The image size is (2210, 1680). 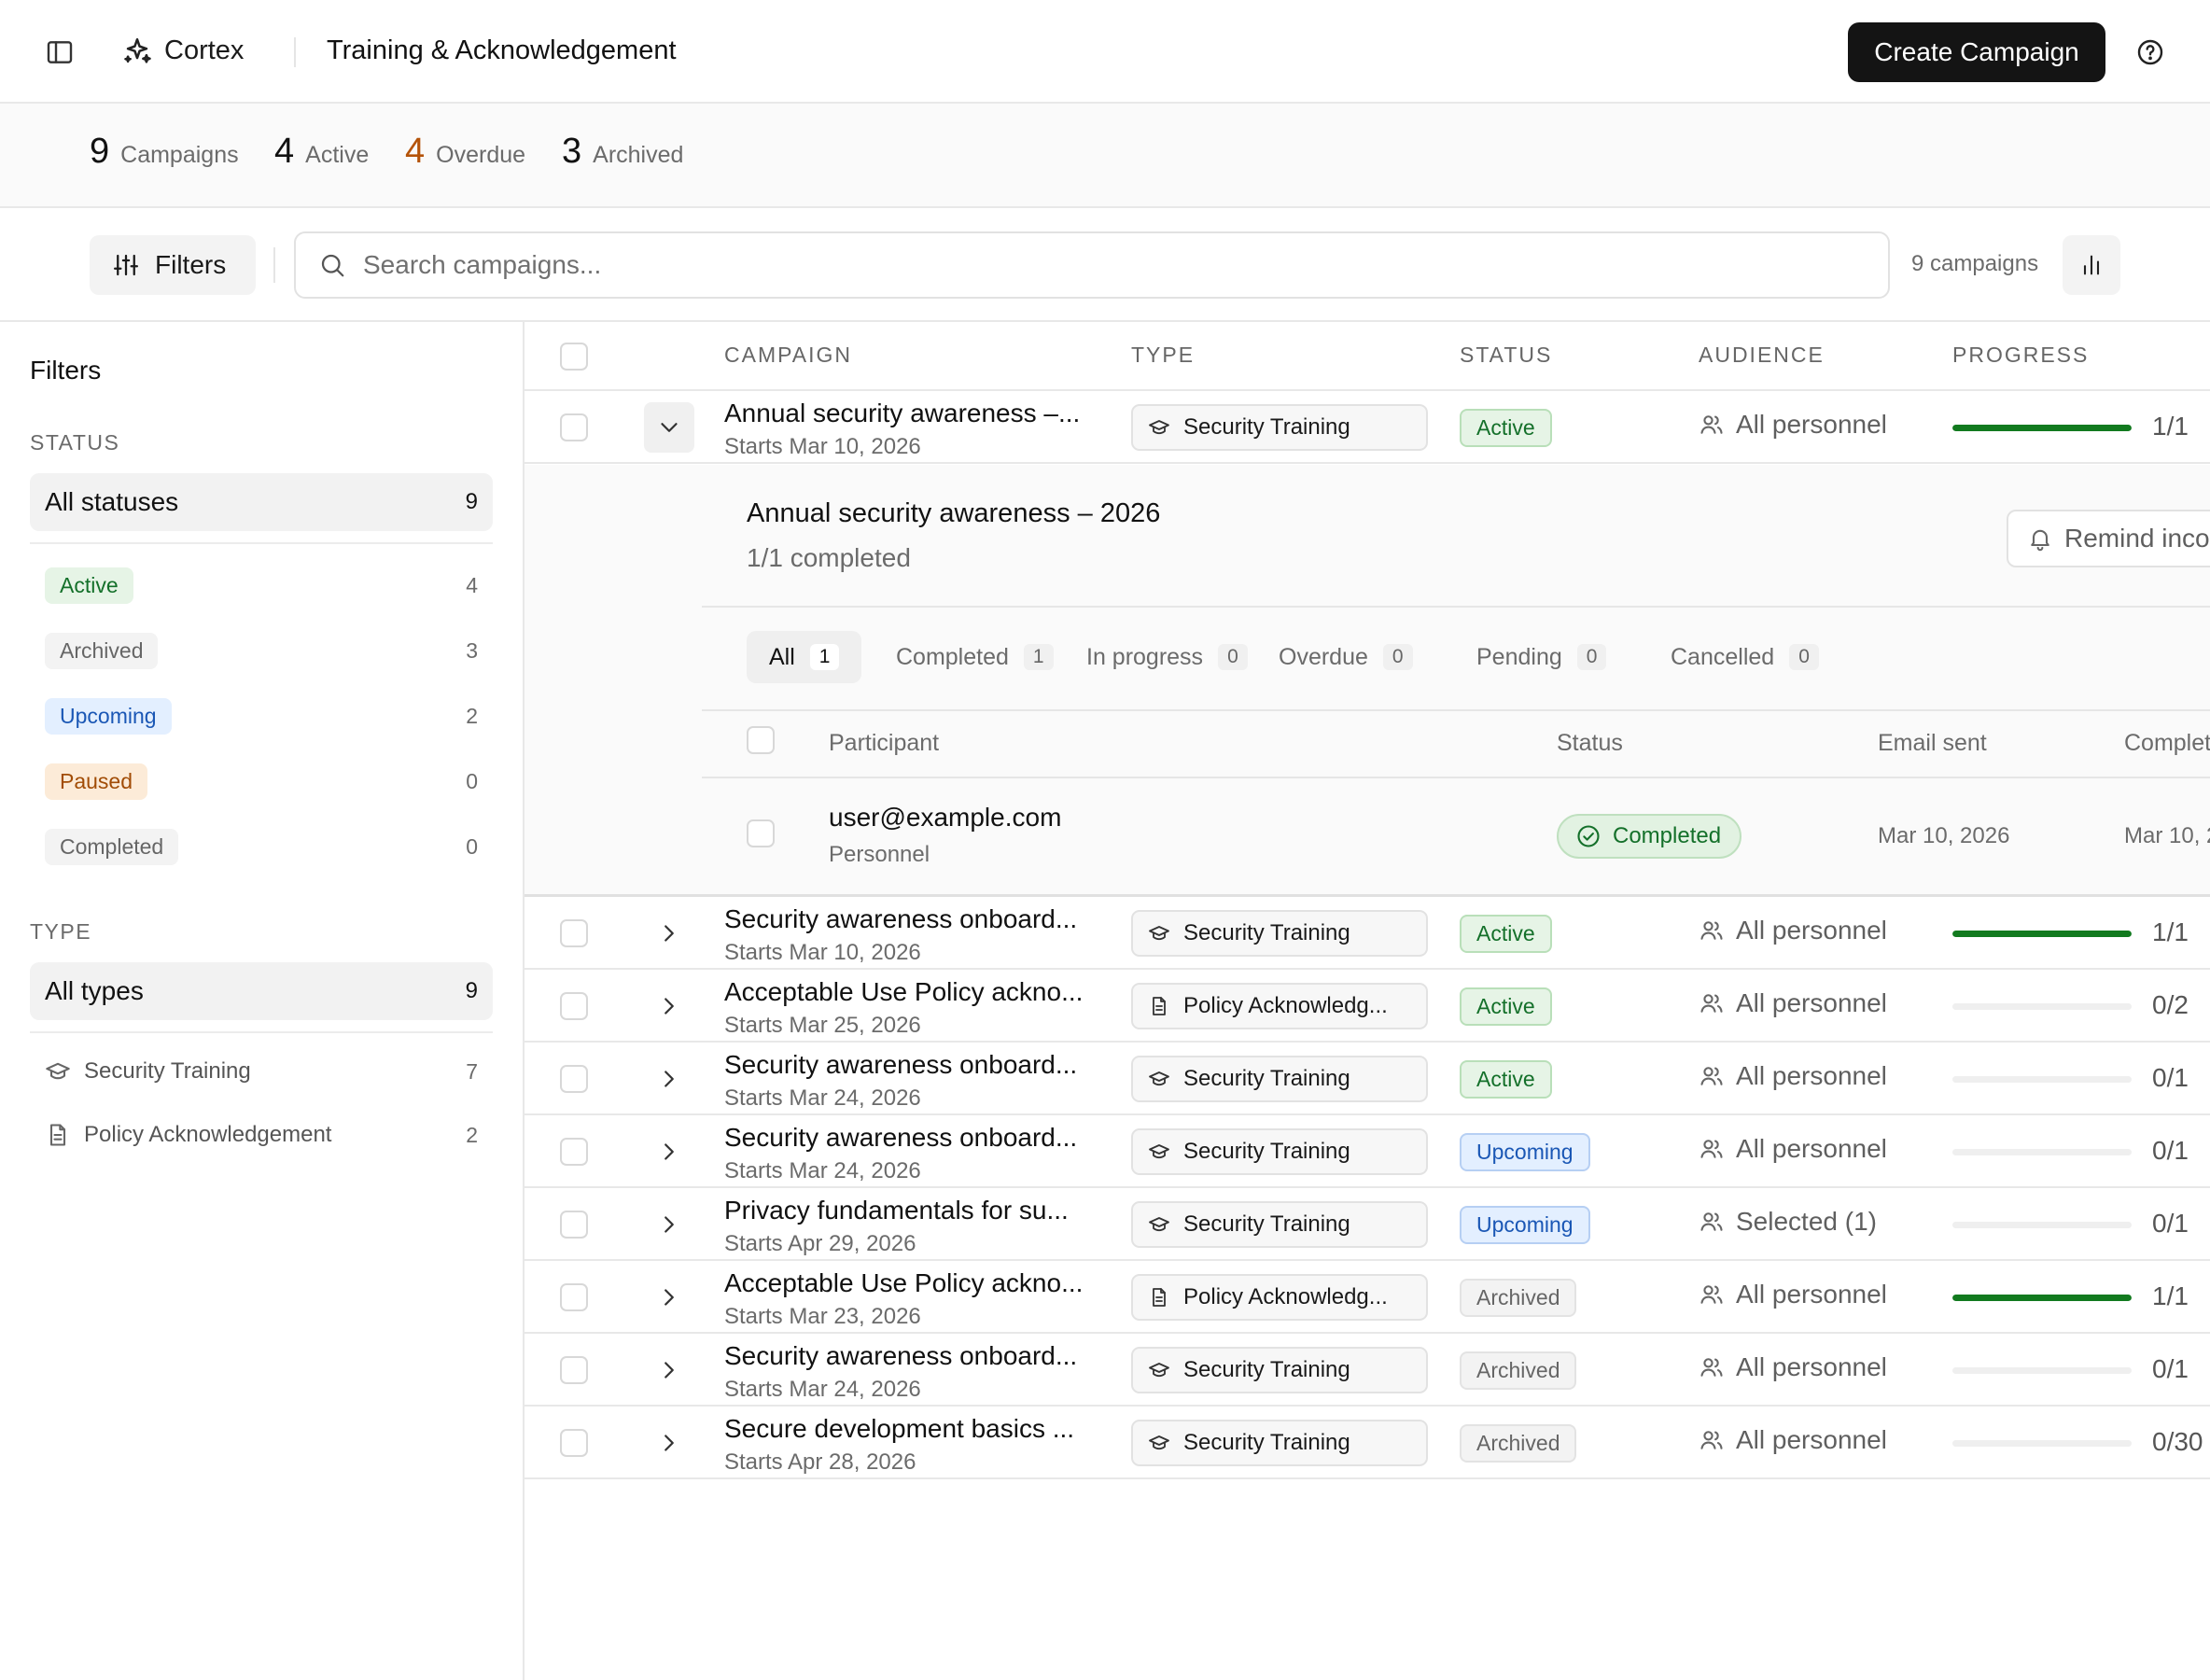 What do you see at coordinates (261, 650) in the screenshot?
I see `filter-status-archived: Archived 3` at bounding box center [261, 650].